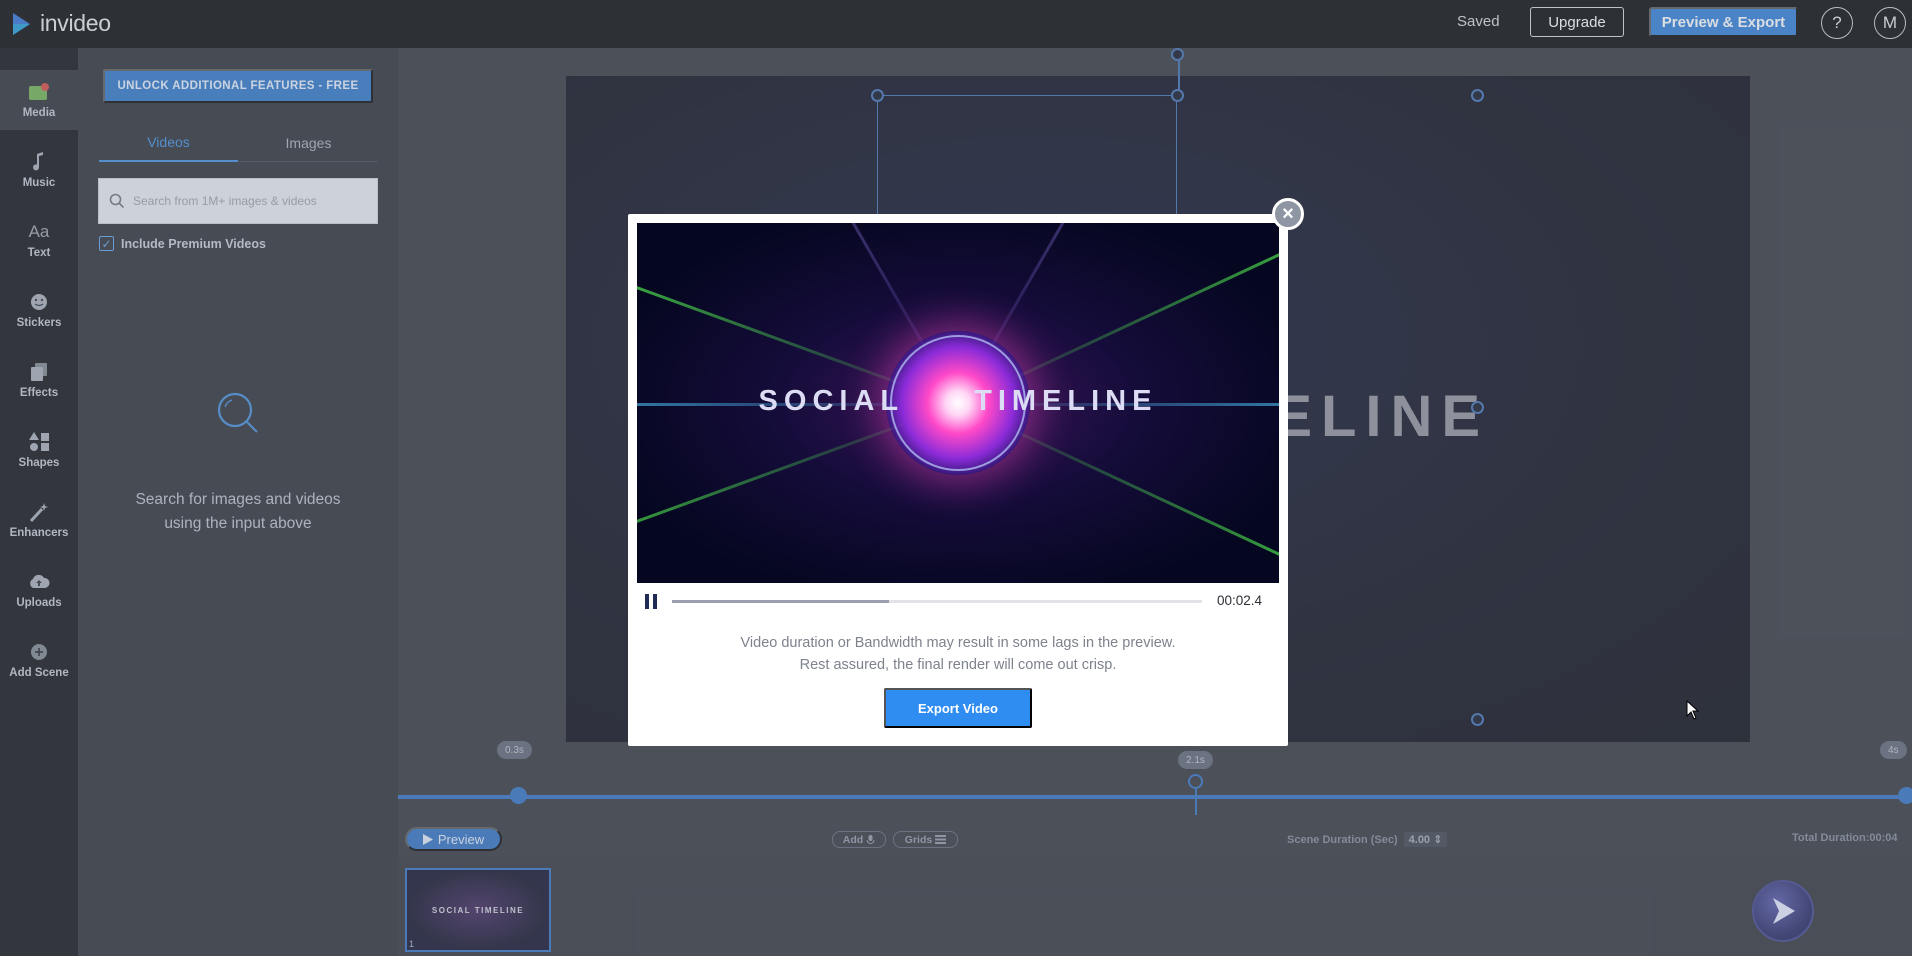  I want to click on video-progress-bar, so click(937, 601).